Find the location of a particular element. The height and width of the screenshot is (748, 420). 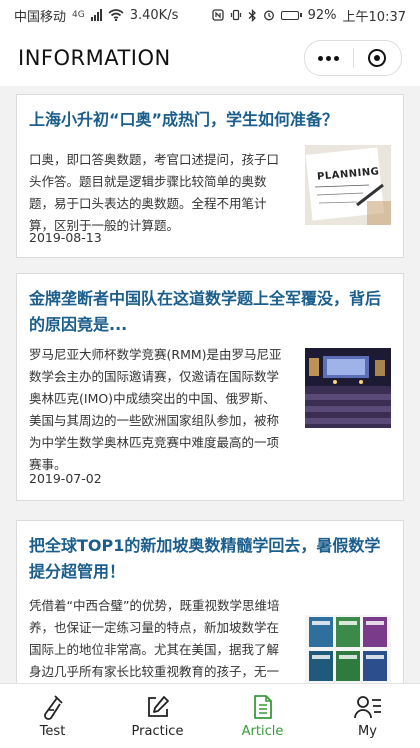

article-title: 把全球TOP1的新加坡奥数精髓学回去，暑假数学提分超管用！ is located at coordinates (210, 559).